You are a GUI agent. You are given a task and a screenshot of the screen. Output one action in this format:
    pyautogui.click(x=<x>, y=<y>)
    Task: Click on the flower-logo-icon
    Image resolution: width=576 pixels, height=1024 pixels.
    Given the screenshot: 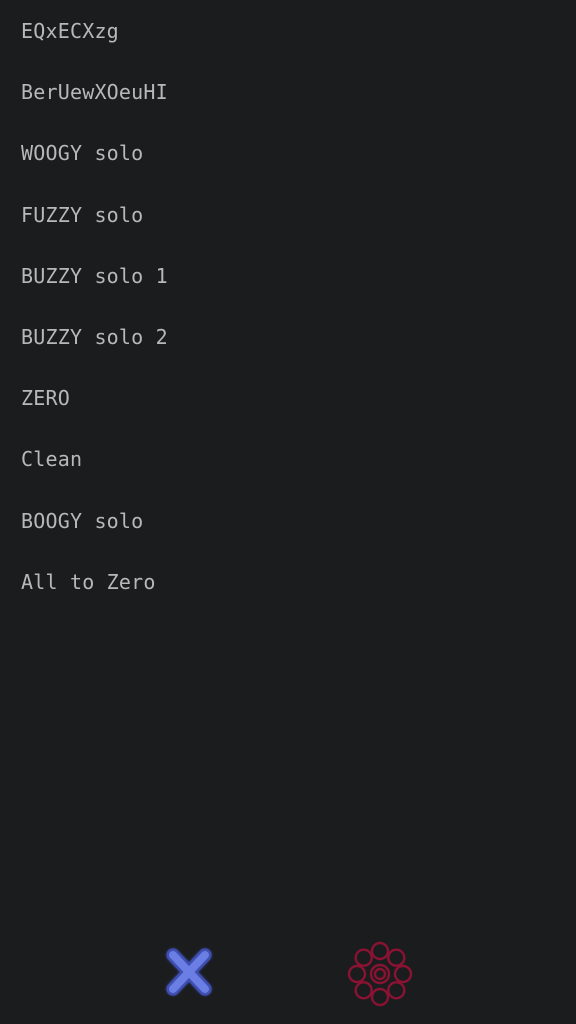 What is the action you would take?
    pyautogui.click(x=380, y=974)
    